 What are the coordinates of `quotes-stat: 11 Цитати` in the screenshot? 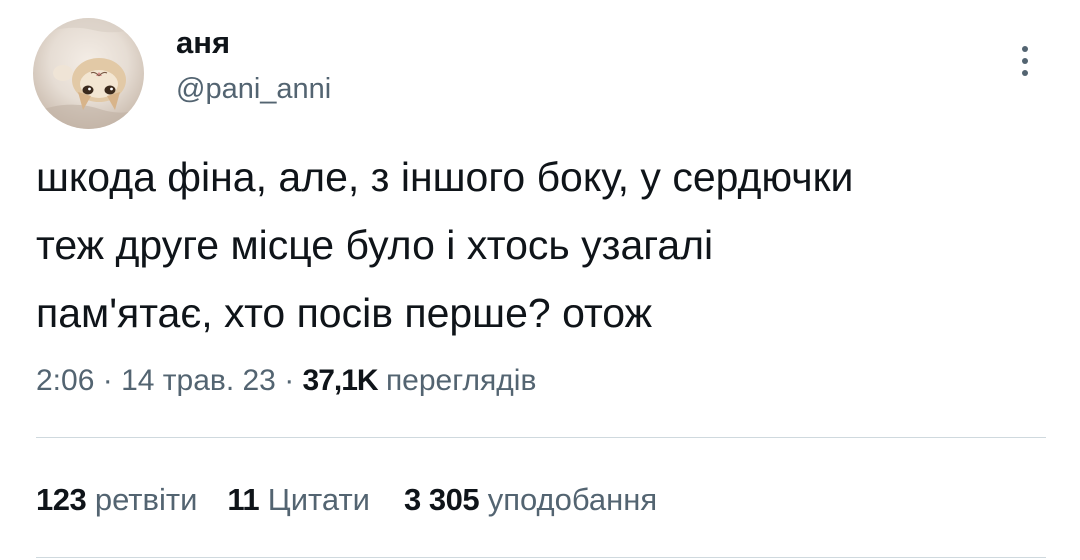 It's located at (298, 500).